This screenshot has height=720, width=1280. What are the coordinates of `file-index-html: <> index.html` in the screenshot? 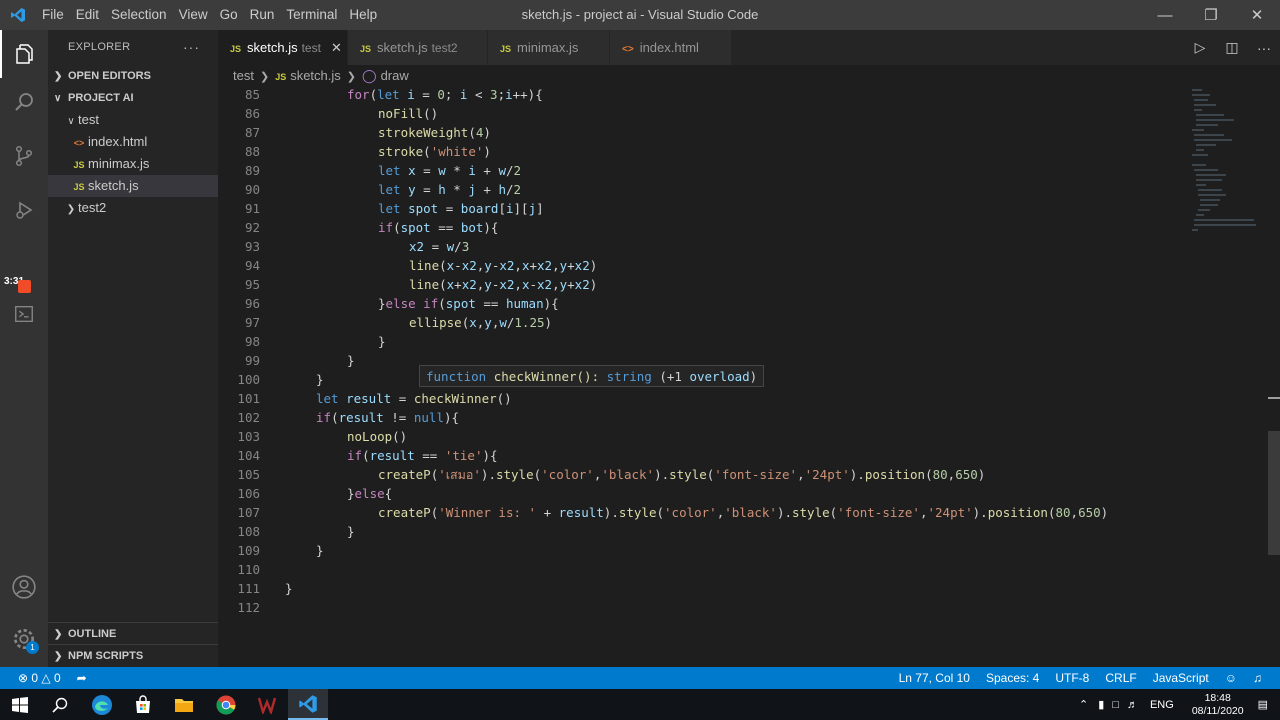 It's located at (133, 142).